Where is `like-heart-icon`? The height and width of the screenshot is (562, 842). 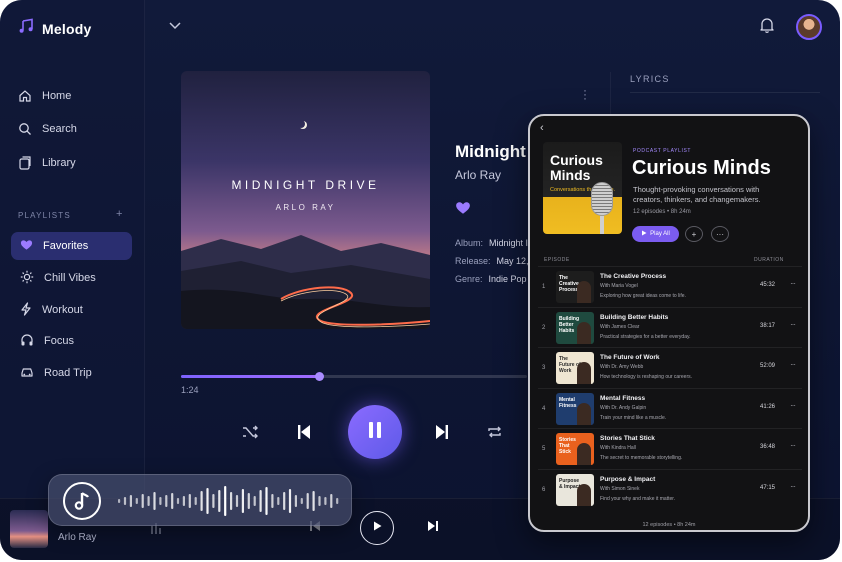
like-heart-icon is located at coordinates (463, 210).